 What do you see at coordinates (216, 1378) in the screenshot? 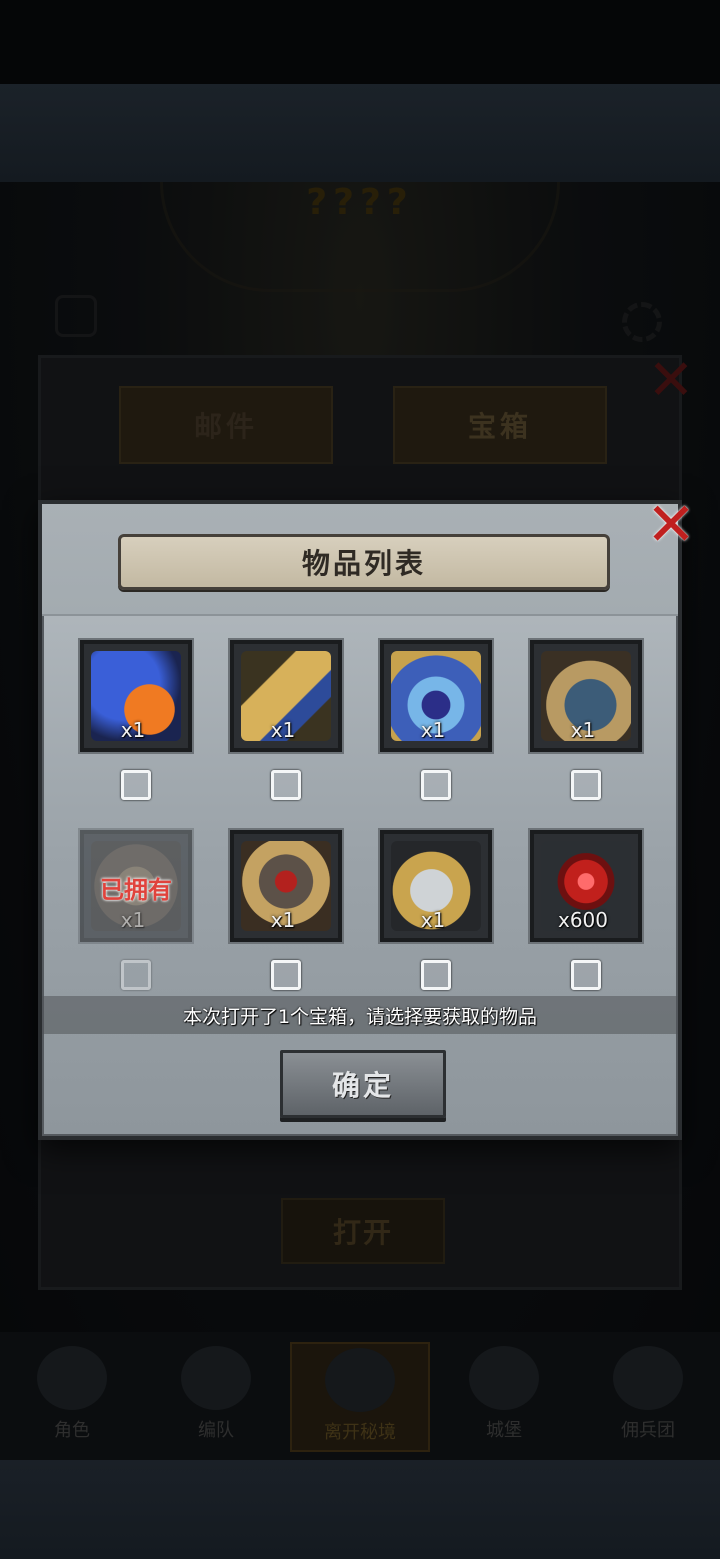
I see `formation-icon` at bounding box center [216, 1378].